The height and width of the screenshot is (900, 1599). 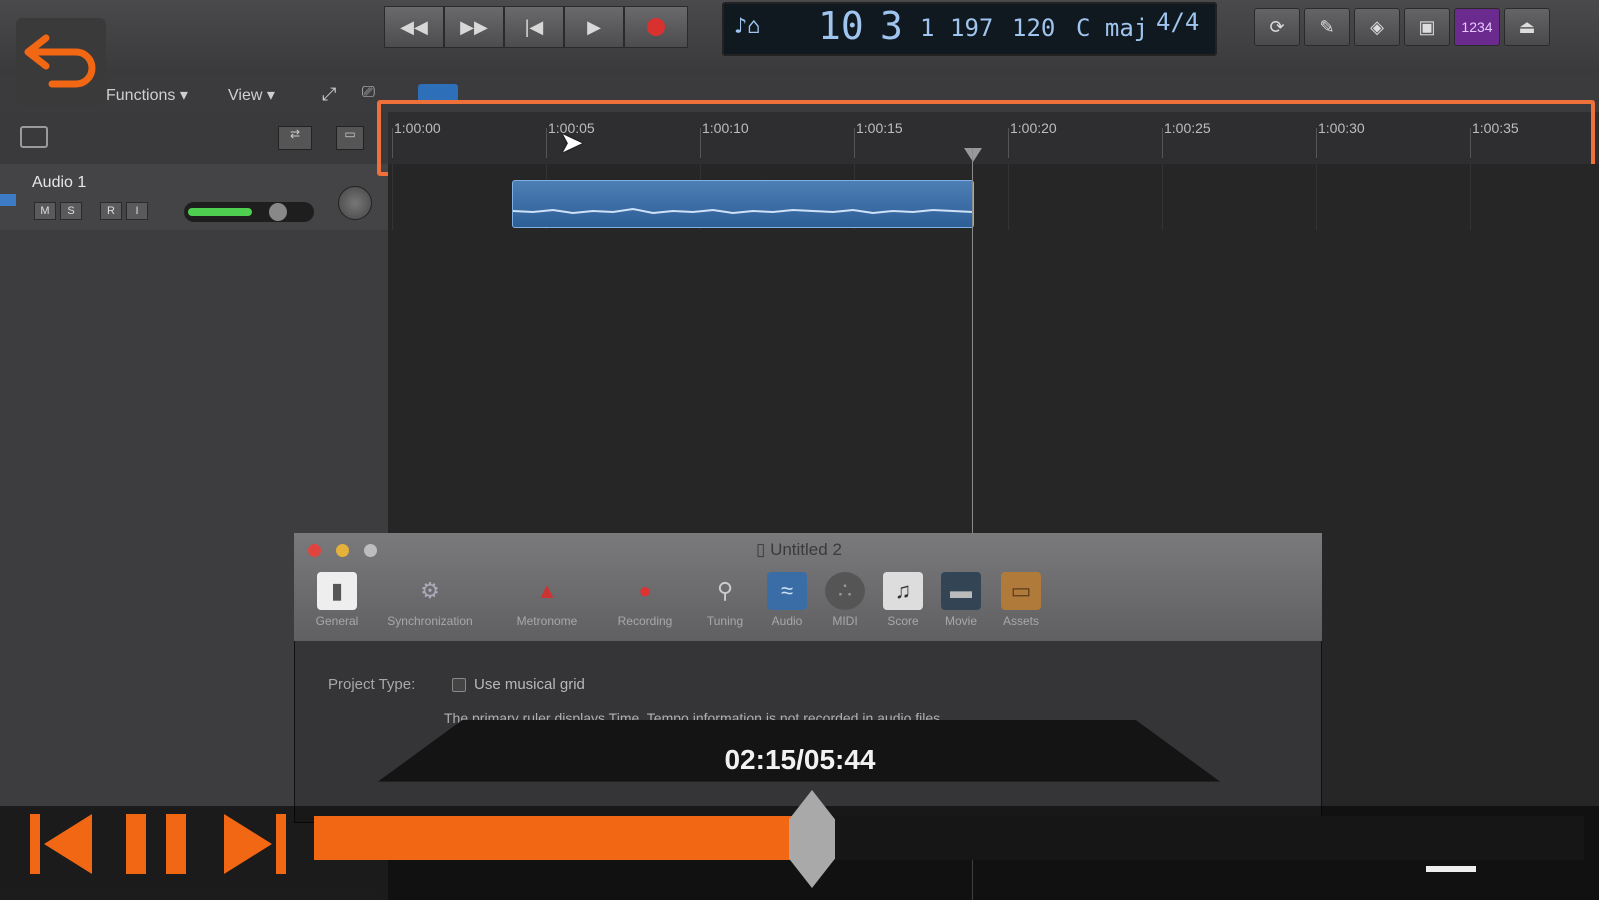 What do you see at coordinates (314, 550) in the screenshot?
I see `close-window-button` at bounding box center [314, 550].